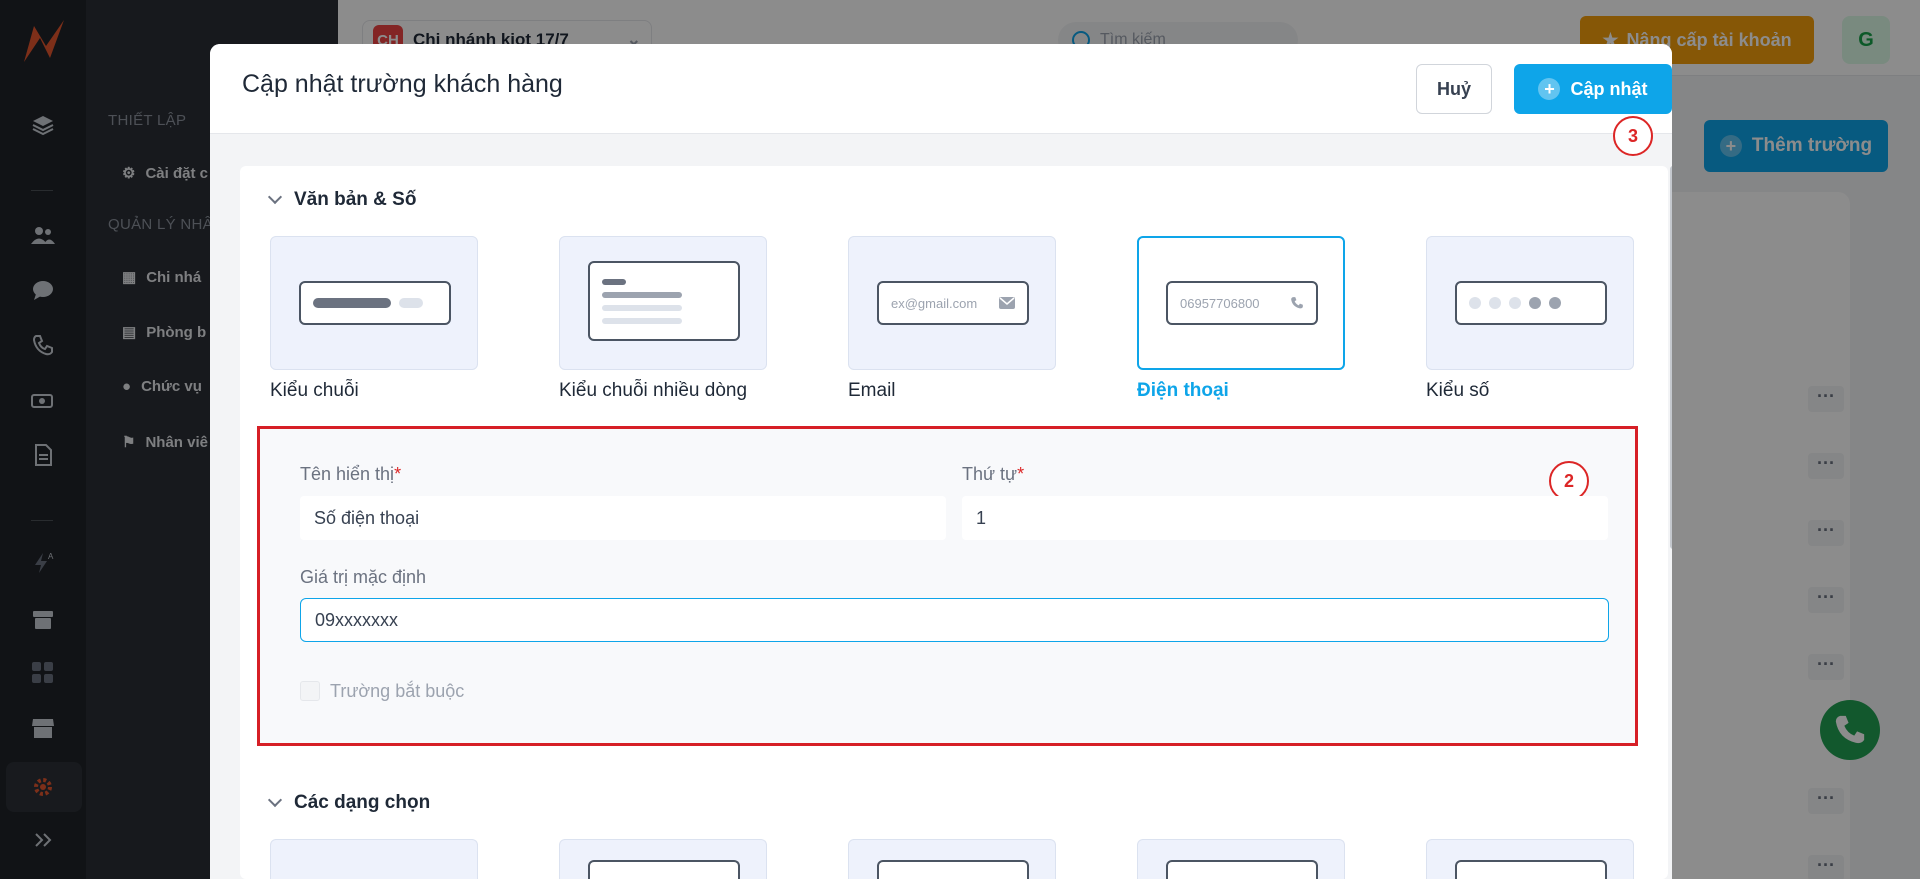 This screenshot has height=879, width=1920. I want to click on field-type-phone: 06957706800 Điện thoại, so click(1282, 319).